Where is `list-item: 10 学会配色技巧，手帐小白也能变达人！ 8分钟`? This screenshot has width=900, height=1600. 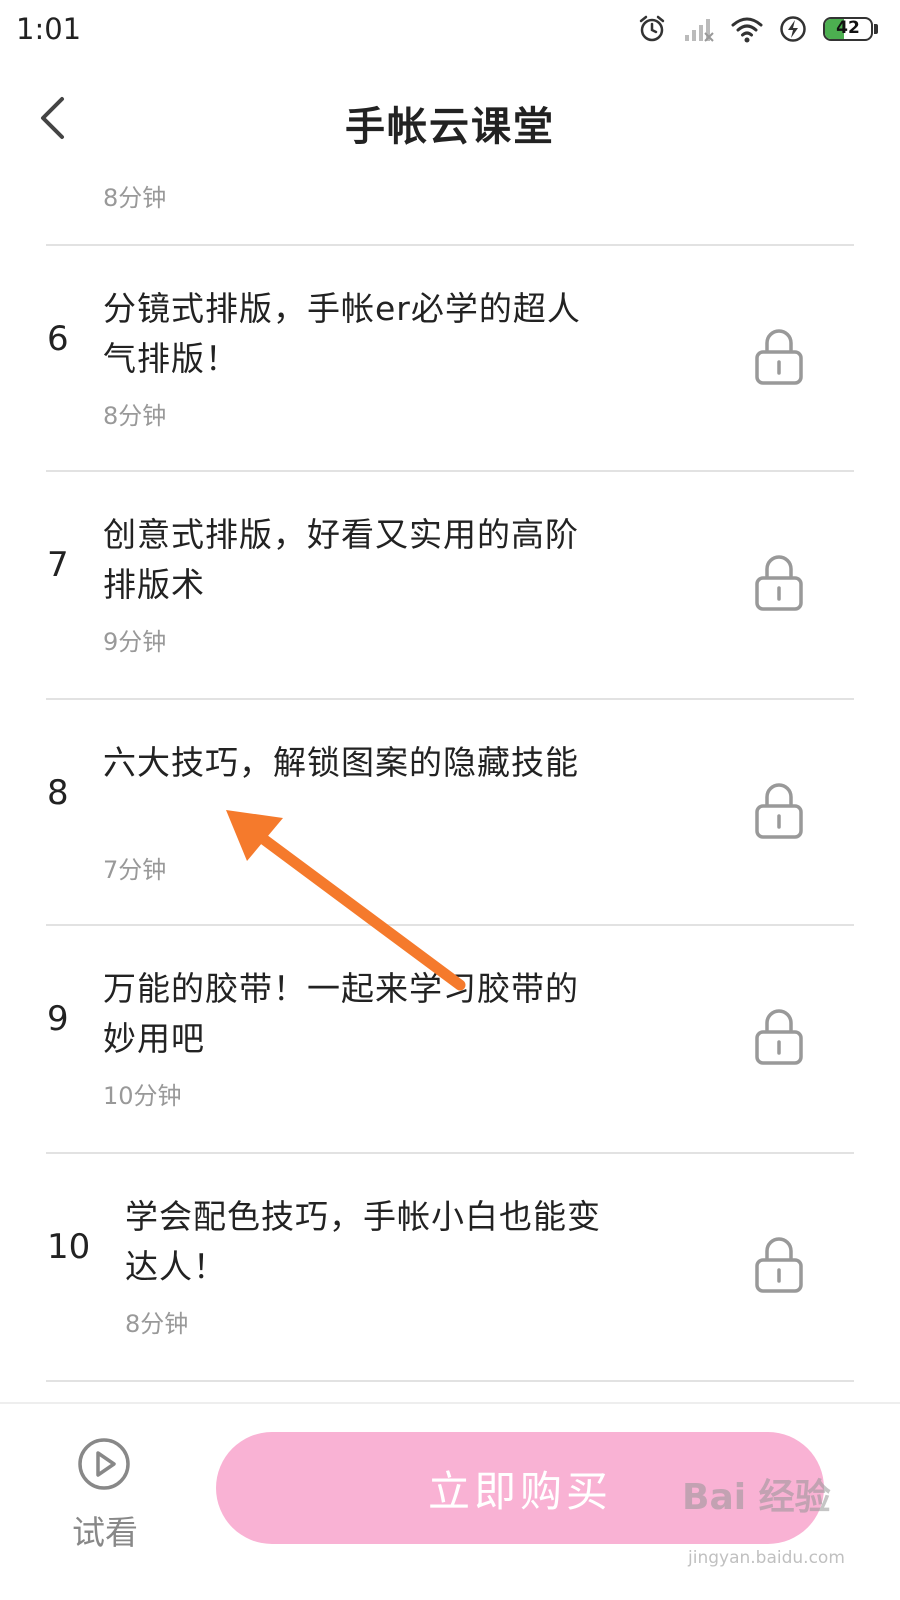
list-item: 10 学会配色技巧，手帐小白也能变达人！ 8分钟 is located at coordinates (450, 1267).